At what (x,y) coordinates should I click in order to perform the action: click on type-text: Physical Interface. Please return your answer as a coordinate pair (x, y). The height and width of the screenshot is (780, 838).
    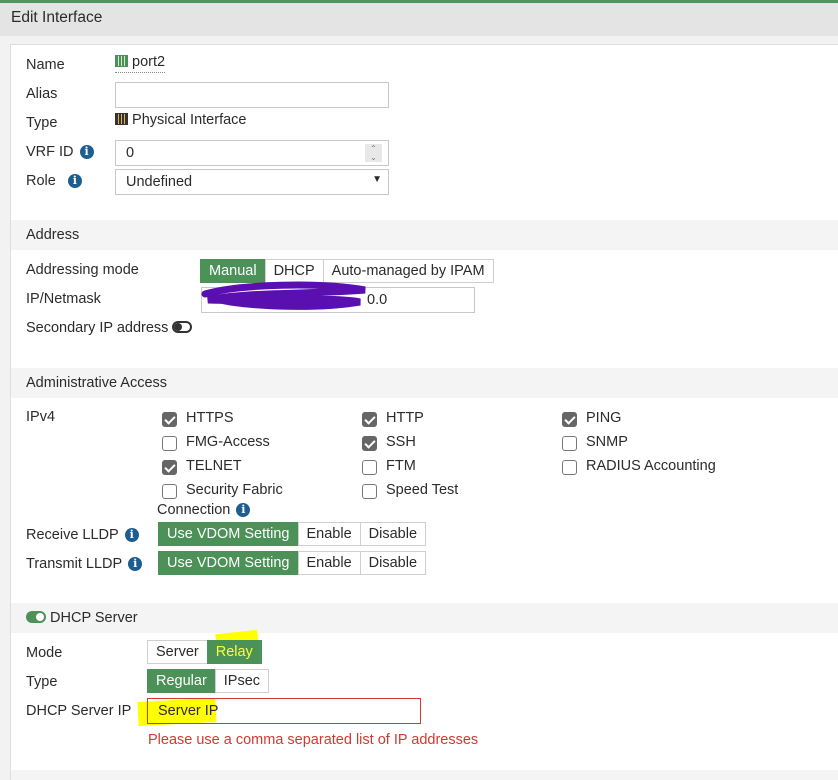
    Looking at the image, I should click on (189, 120).